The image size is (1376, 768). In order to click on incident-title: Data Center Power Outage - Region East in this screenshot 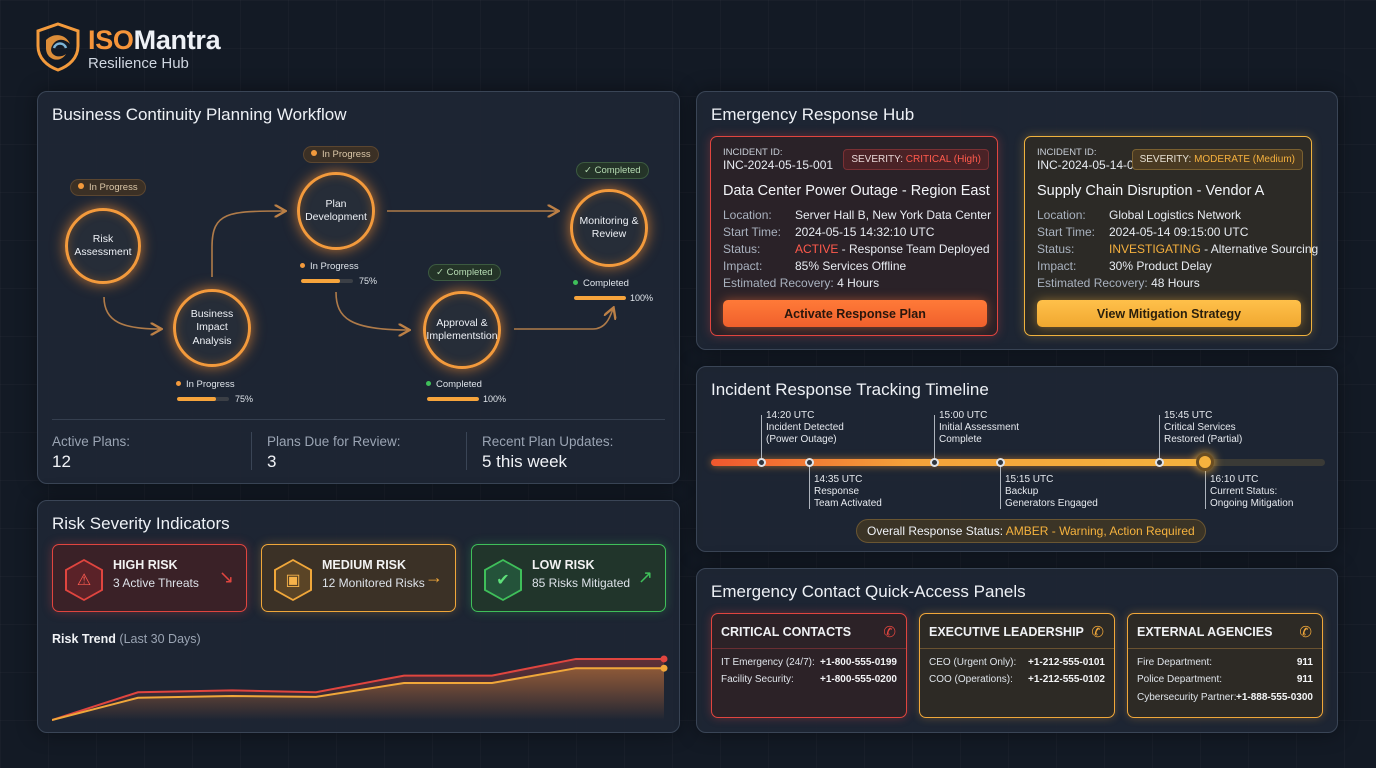, I will do `click(856, 191)`.